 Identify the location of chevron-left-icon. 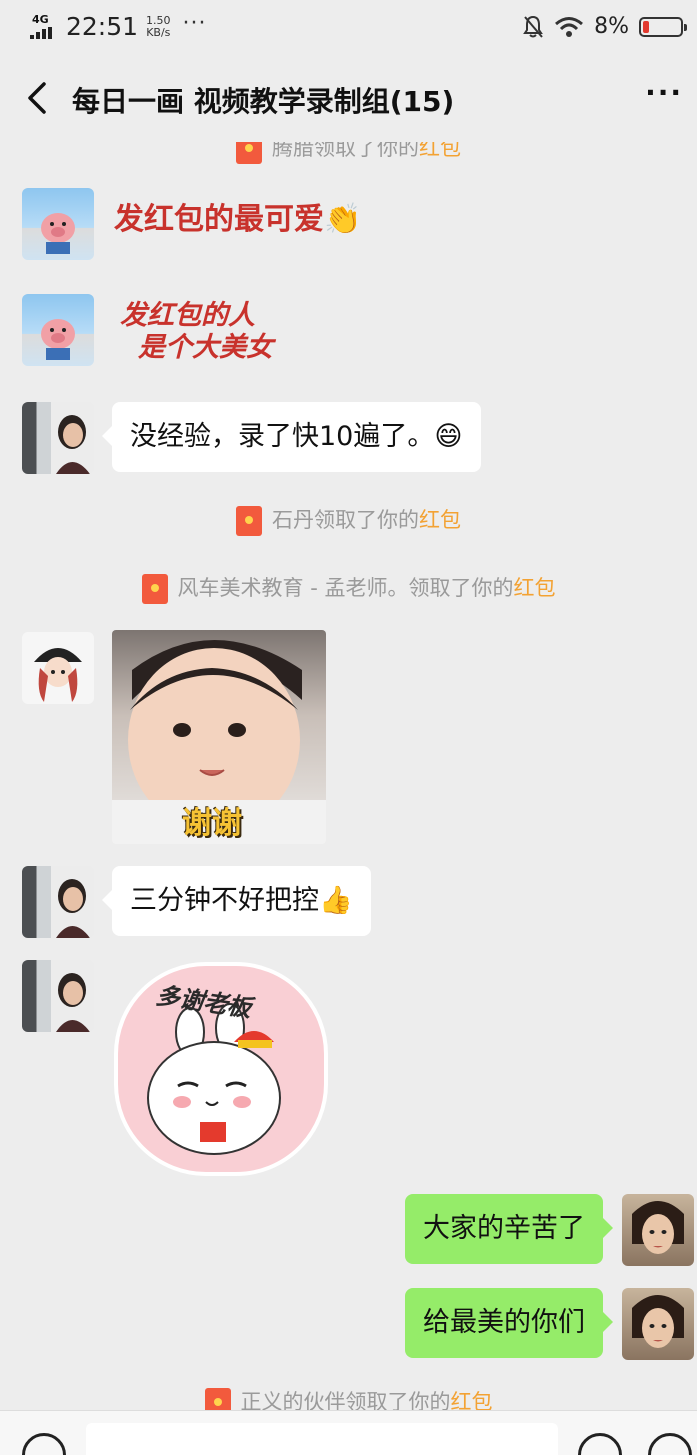
(40, 98).